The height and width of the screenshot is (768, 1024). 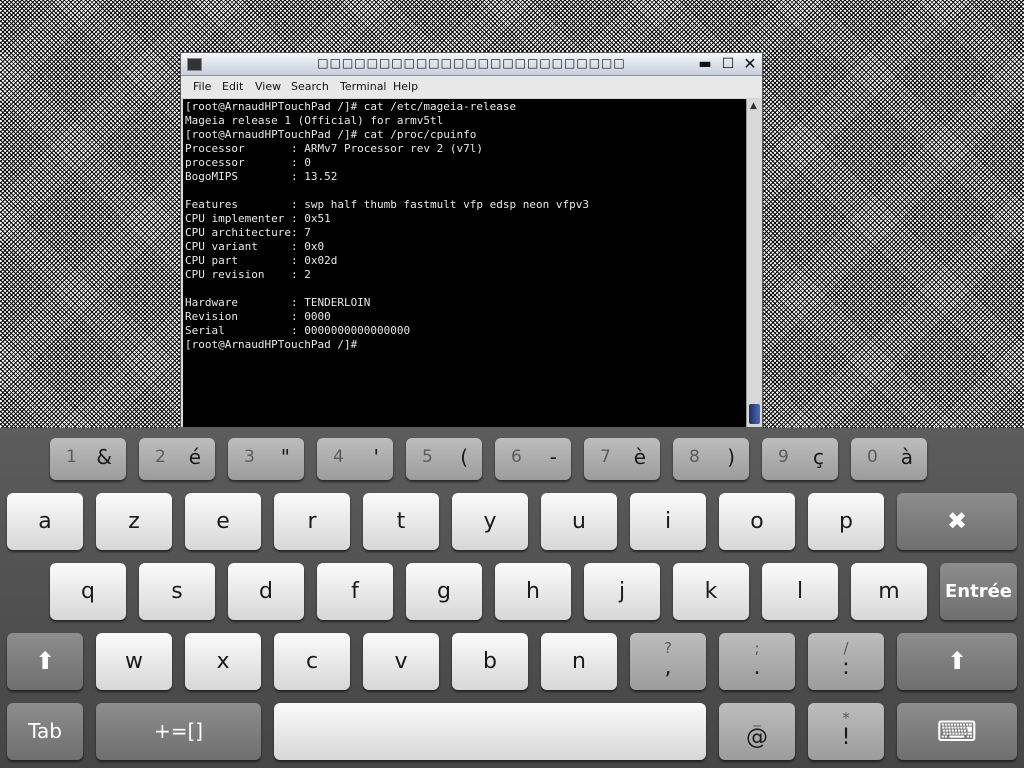 I want to click on key-symbol: é, so click(x=194, y=457).